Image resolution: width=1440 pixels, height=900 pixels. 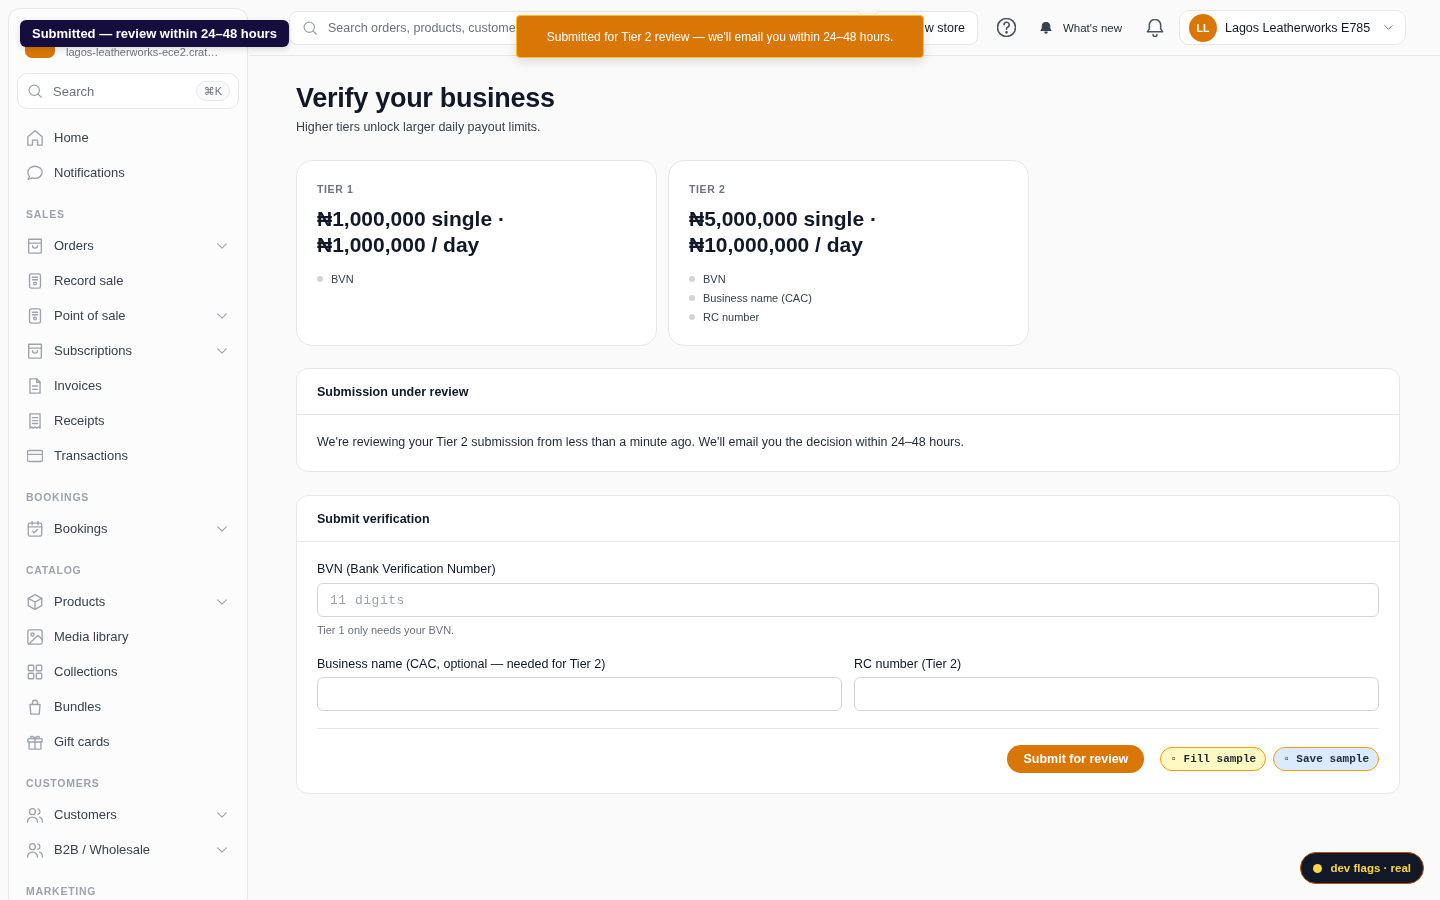 I want to click on tier-label: TIER 1, so click(x=336, y=189).